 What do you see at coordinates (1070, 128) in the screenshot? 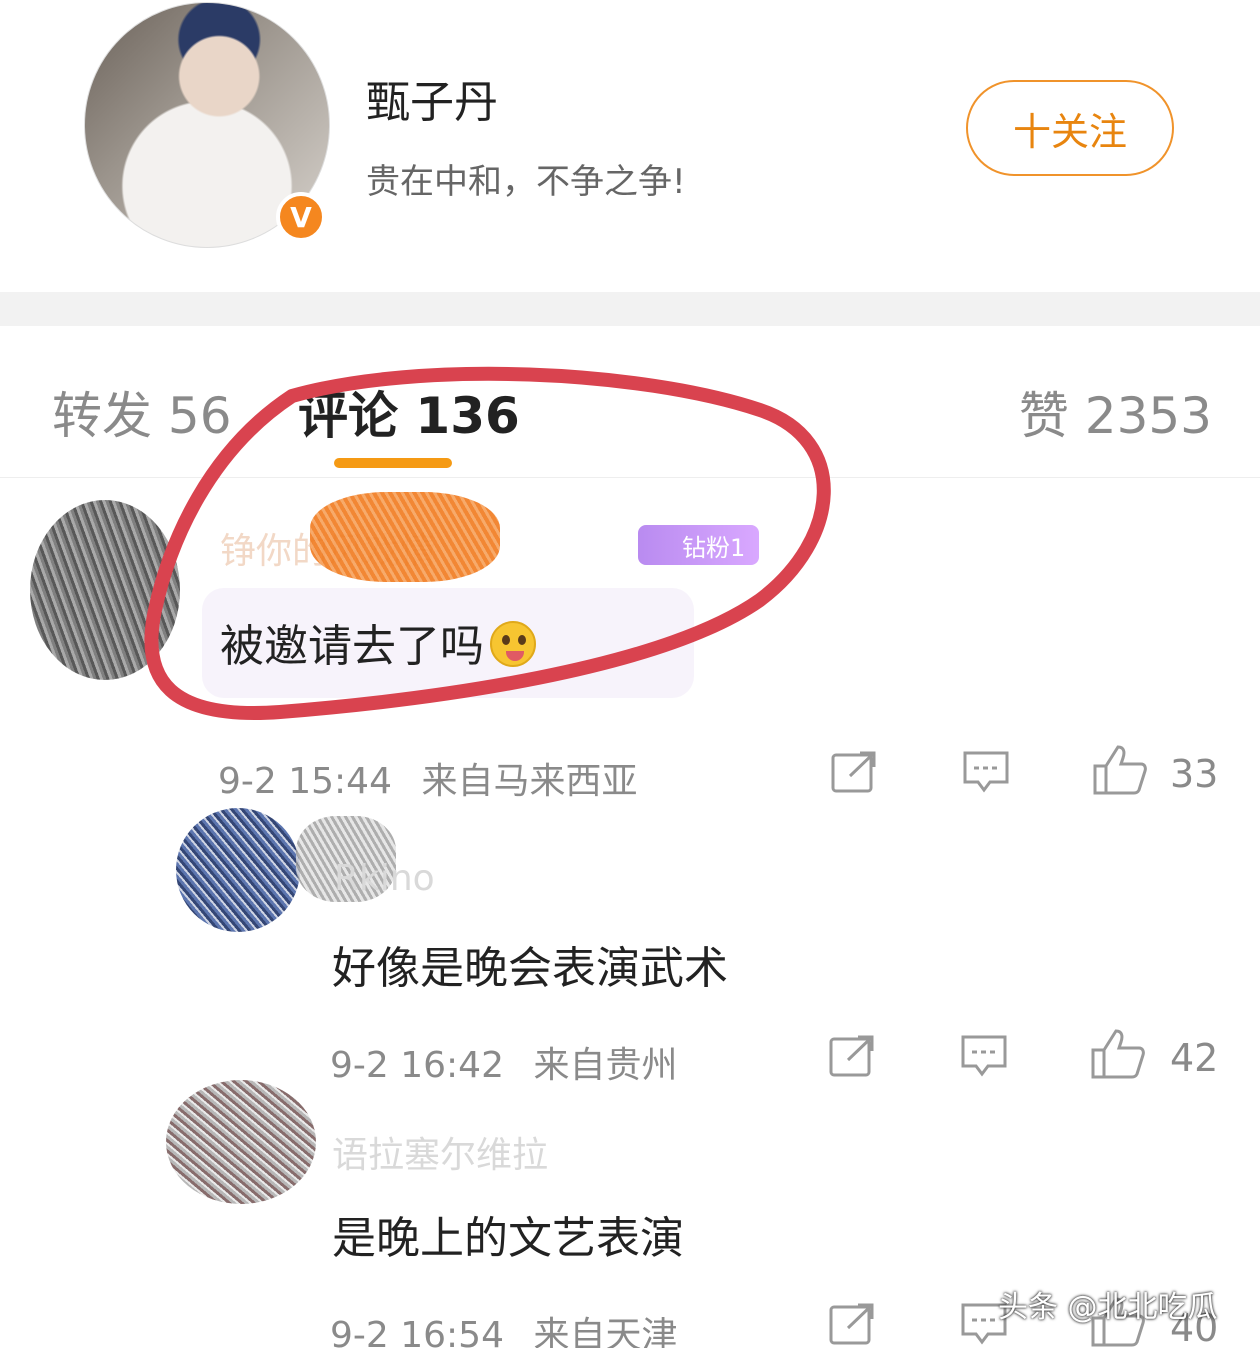
I see `follow-button: 十关注` at bounding box center [1070, 128].